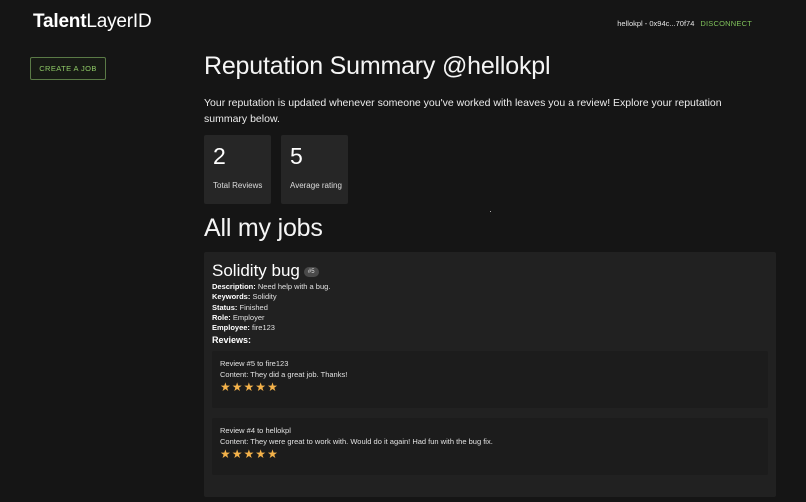 The image size is (806, 502). Describe the element at coordinates (284, 374) in the screenshot. I see `review-content: Content: They did a great job. Thanks!` at that location.